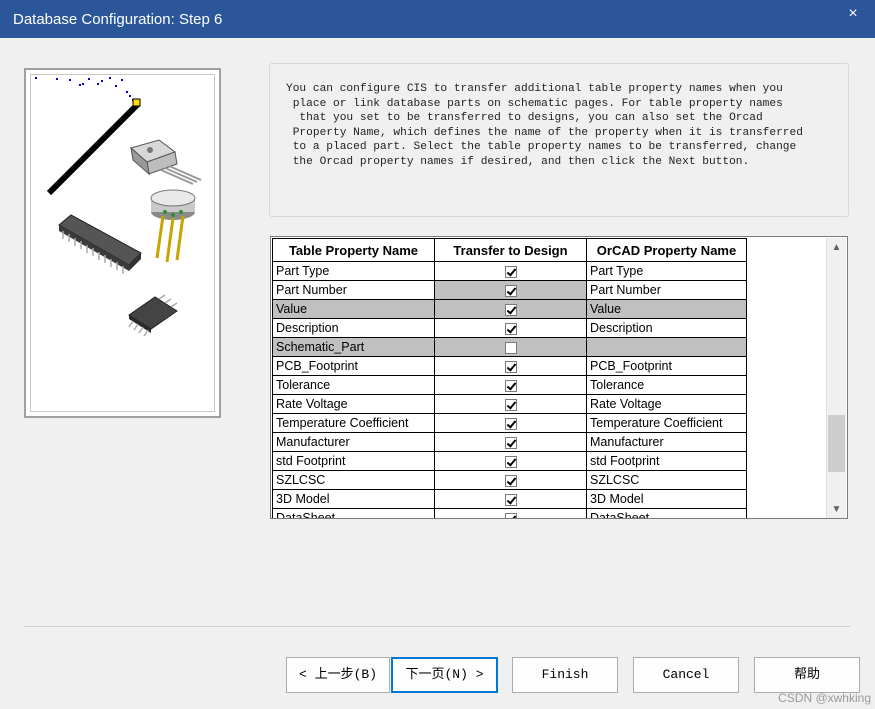  I want to click on table-row: Manufacturer Manufacturer, so click(509, 442).